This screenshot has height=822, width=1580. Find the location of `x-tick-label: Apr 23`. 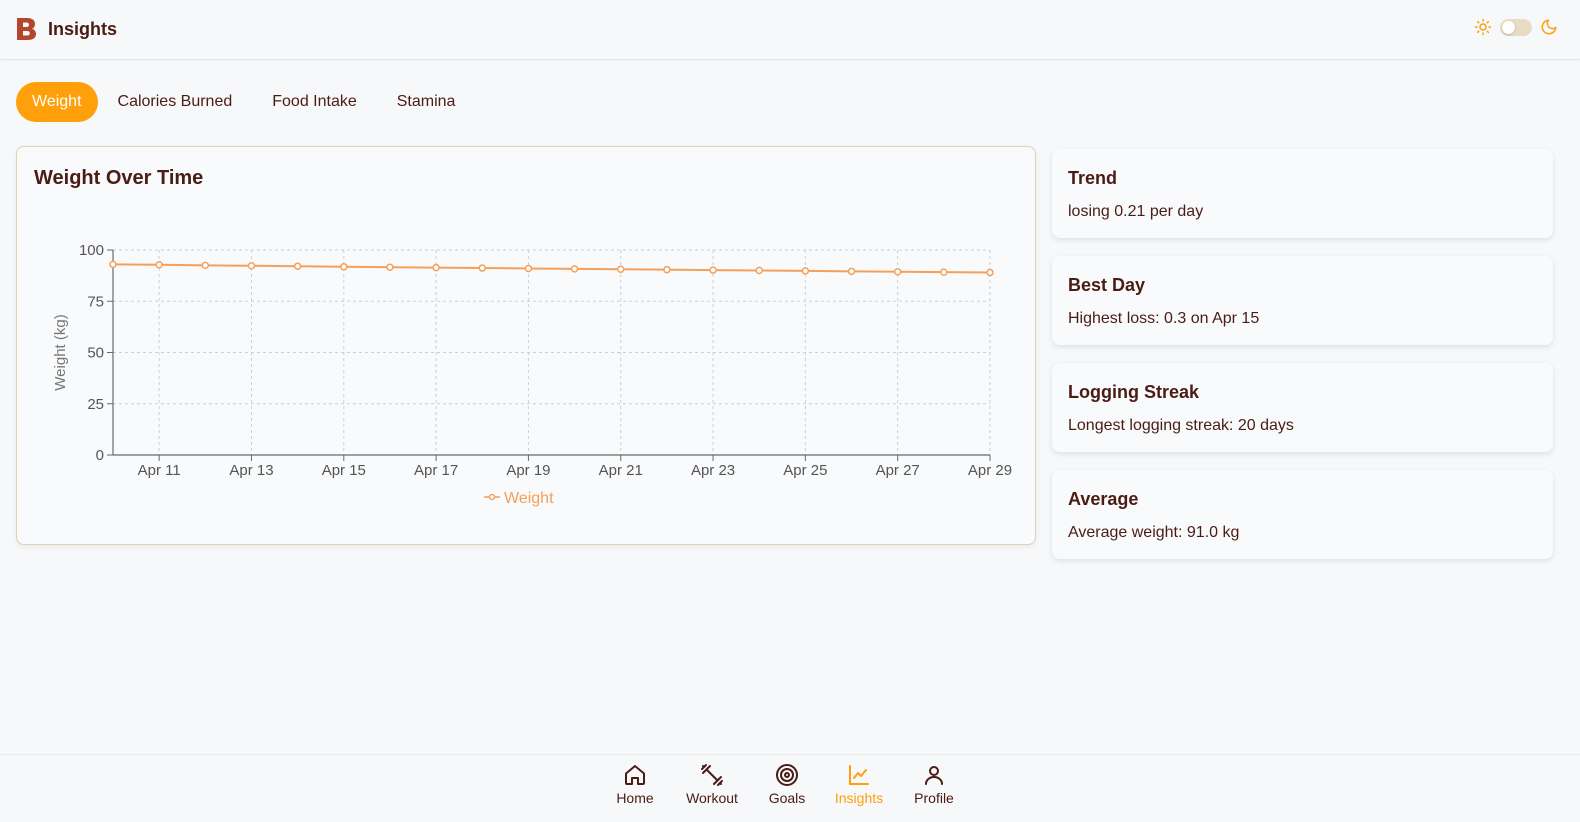

x-tick-label: Apr 23 is located at coordinates (713, 470).